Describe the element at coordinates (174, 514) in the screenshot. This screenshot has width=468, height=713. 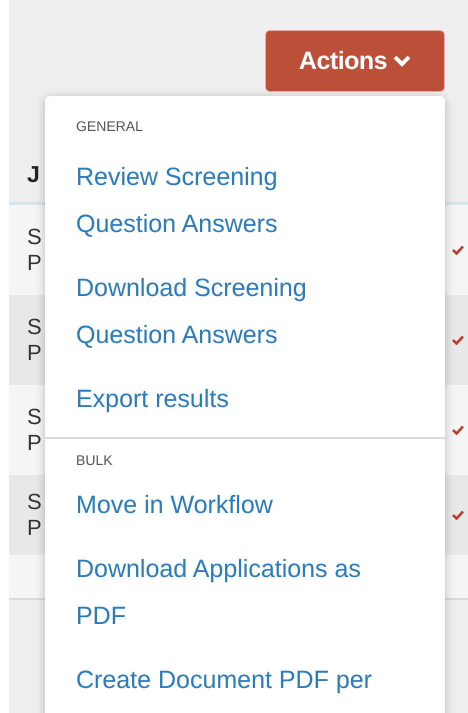
I see `menu-item: Move in Workflow` at that location.